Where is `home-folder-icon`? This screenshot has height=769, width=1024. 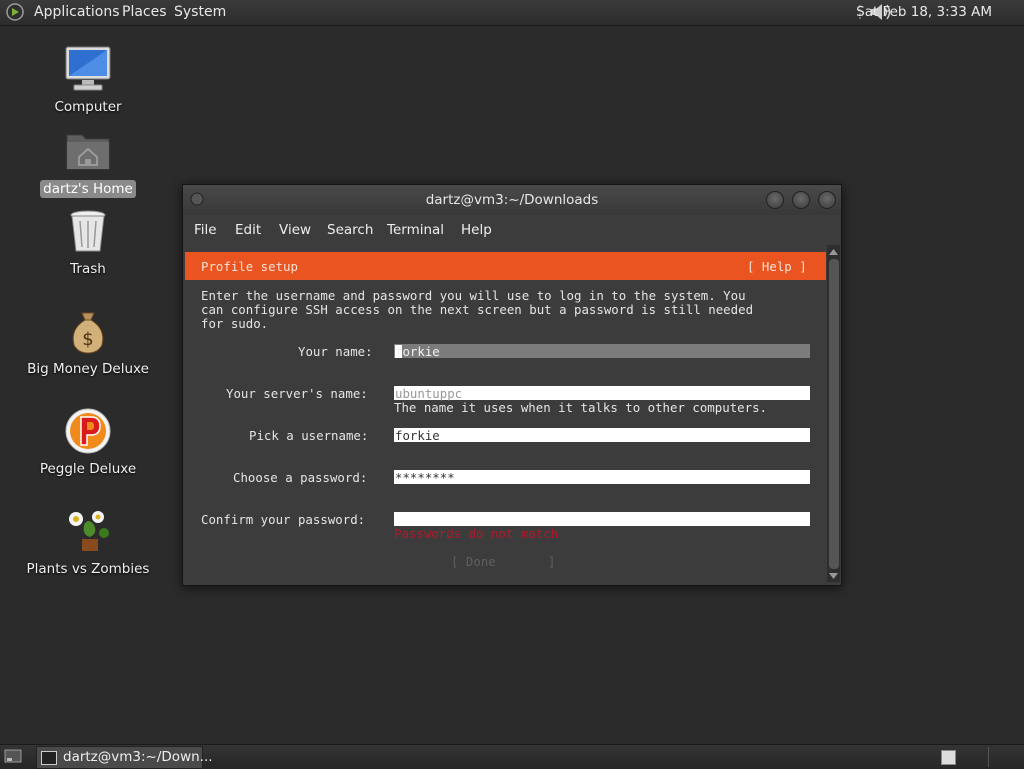 home-folder-icon is located at coordinates (88, 152).